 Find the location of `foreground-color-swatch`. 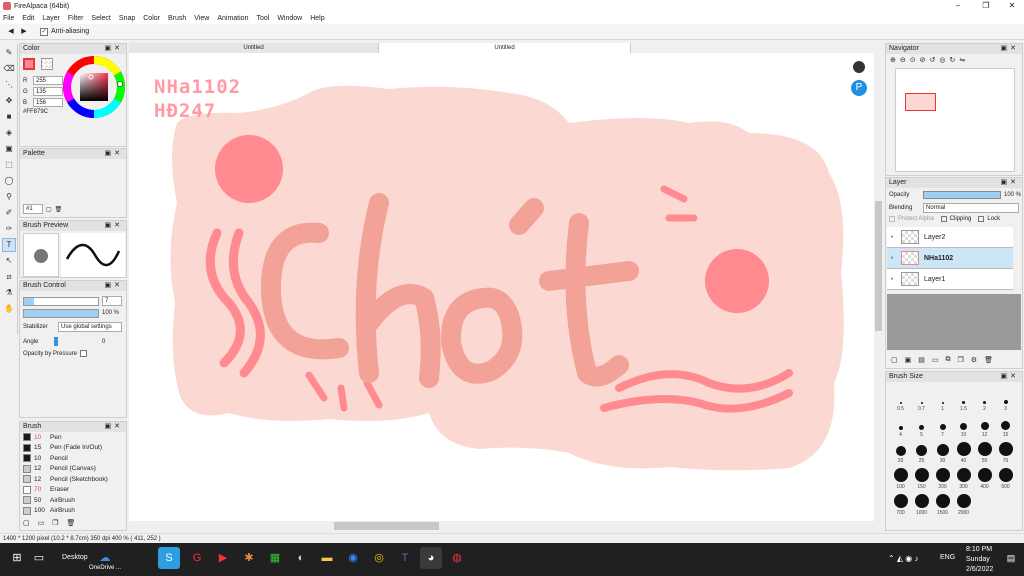

foreground-color-swatch is located at coordinates (29, 64).